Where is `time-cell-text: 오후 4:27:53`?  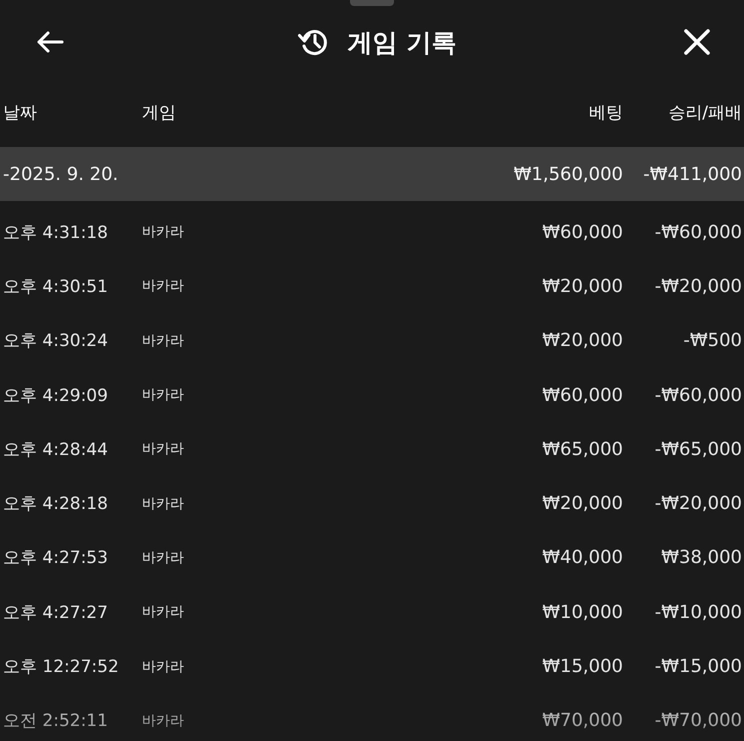
time-cell-text: 오후 4:27:53 is located at coordinates (55, 558).